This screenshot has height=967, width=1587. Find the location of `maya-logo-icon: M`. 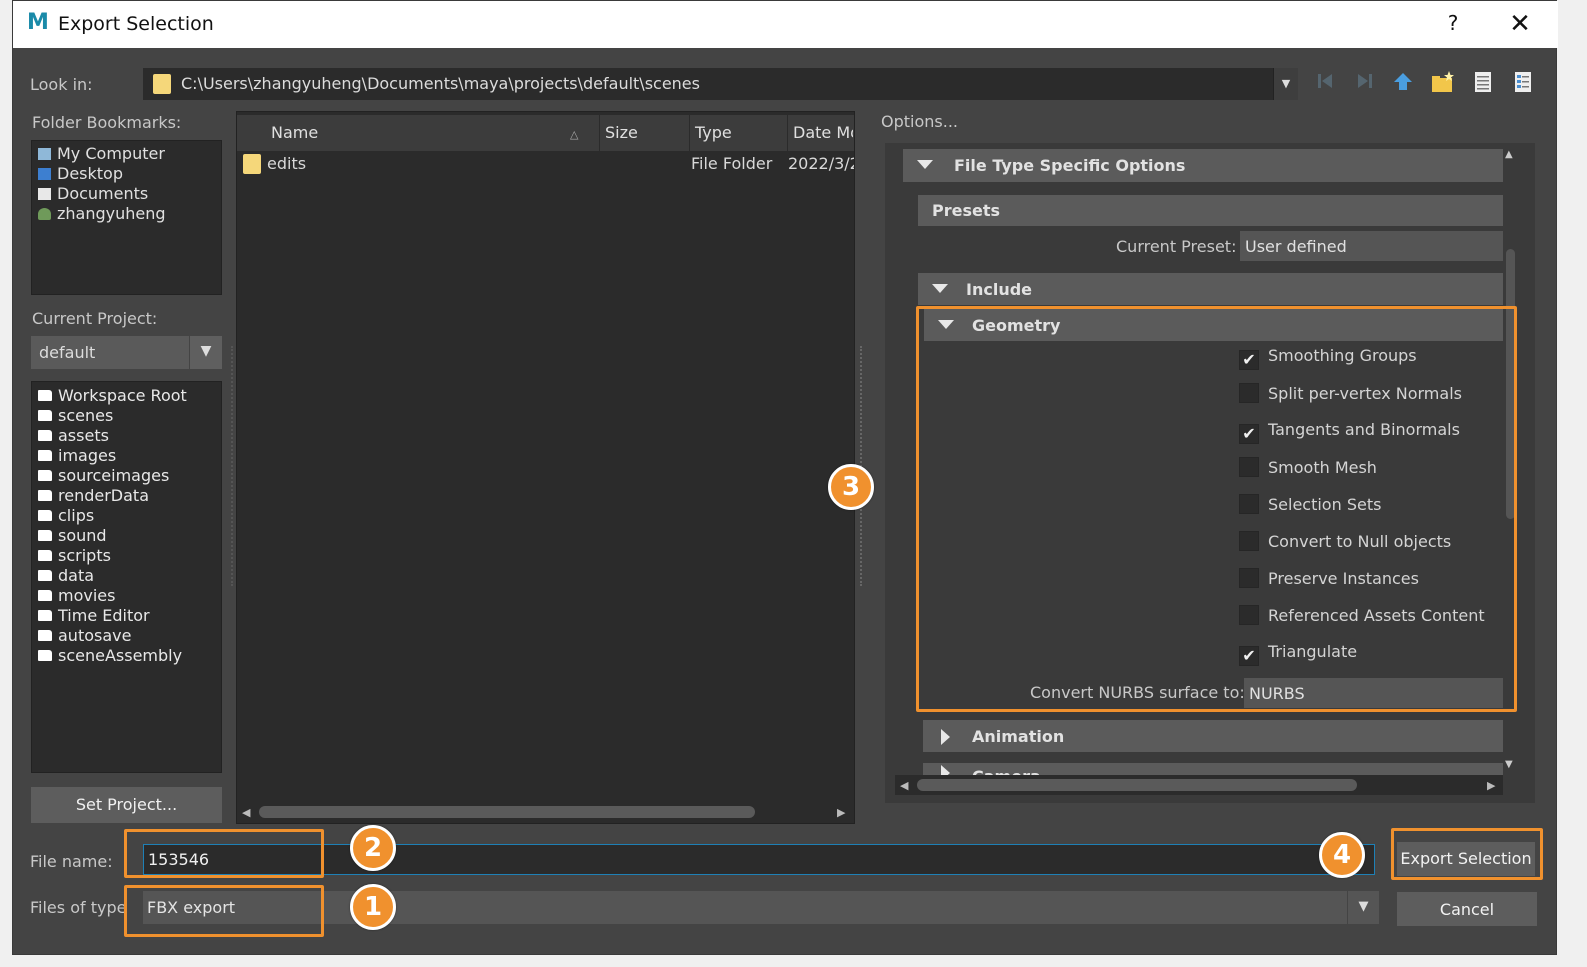

maya-logo-icon: M is located at coordinates (38, 22).